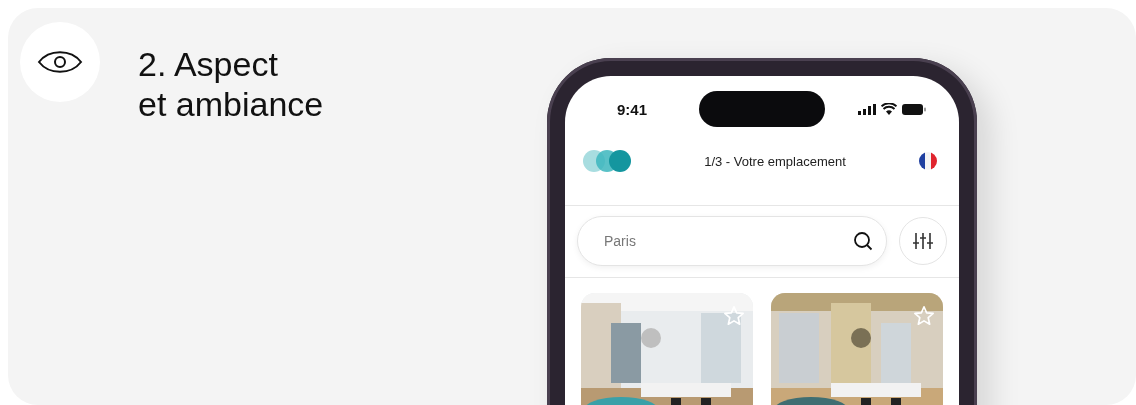 This screenshot has width=1136, height=405. Describe the element at coordinates (632, 109) in the screenshot. I see `status-time: 9:41` at that location.